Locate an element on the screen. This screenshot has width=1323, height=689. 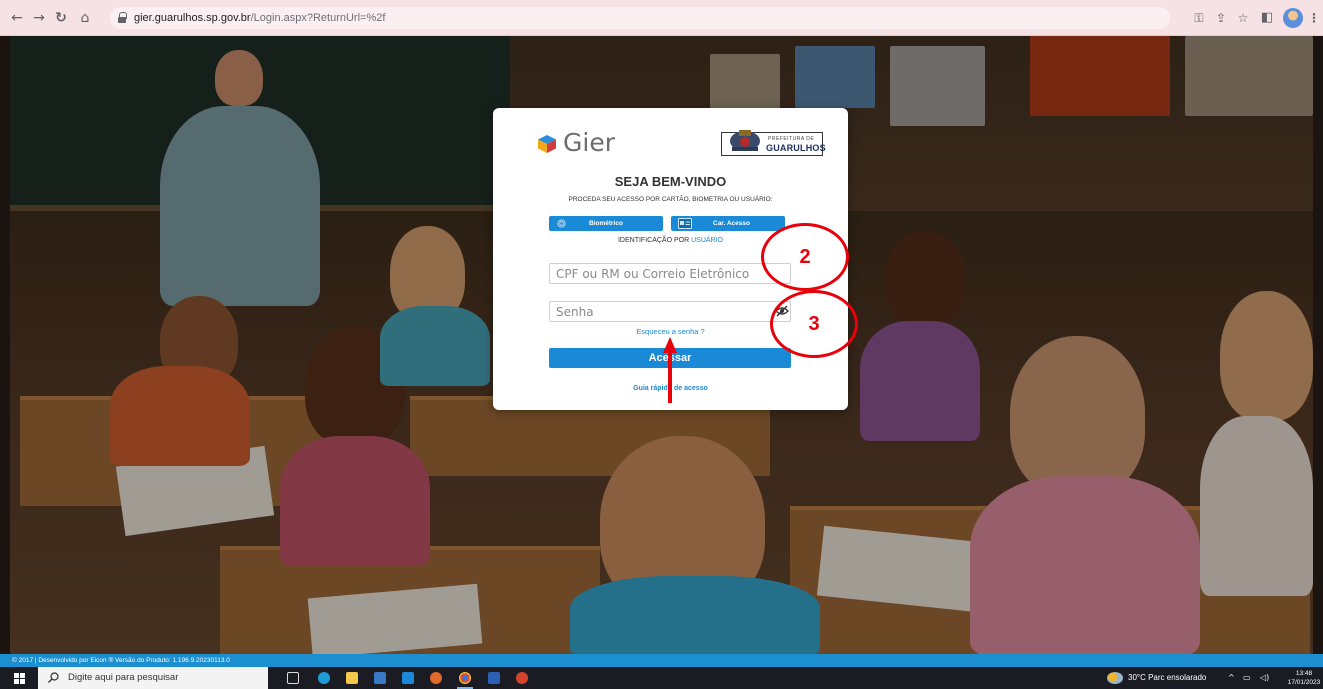
clock-date: 17/01/2023 is located at coordinates (1304, 682).